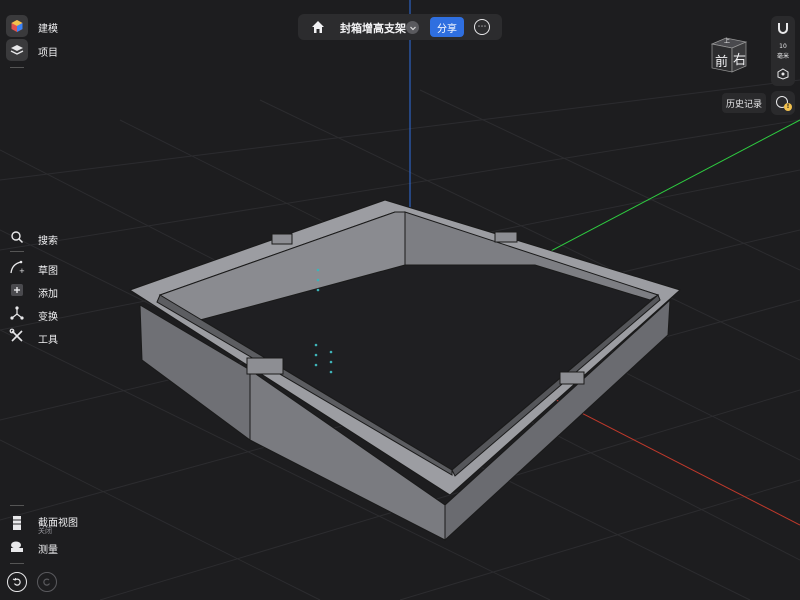 The width and height of the screenshot is (800, 600). Describe the element at coordinates (48, 29) in the screenshot. I see `build-label: 建模` at that location.